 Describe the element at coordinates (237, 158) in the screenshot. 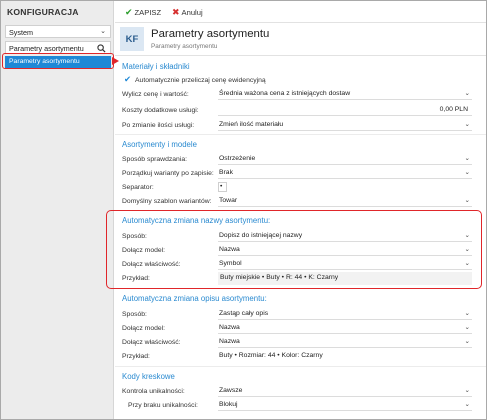

I see `select-check-mode-value: Ostrzeżenie` at that location.